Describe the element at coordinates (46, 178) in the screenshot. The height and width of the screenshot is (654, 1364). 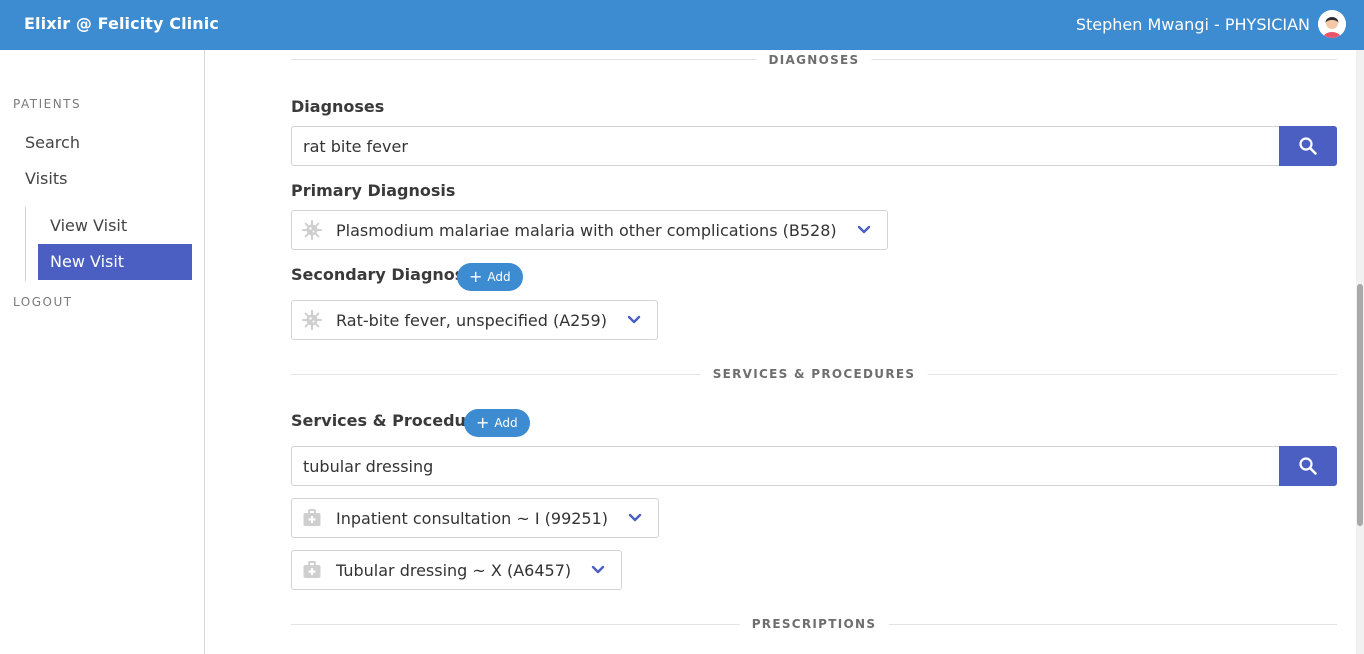
I see `sidebar-item-visits: Visits` at that location.